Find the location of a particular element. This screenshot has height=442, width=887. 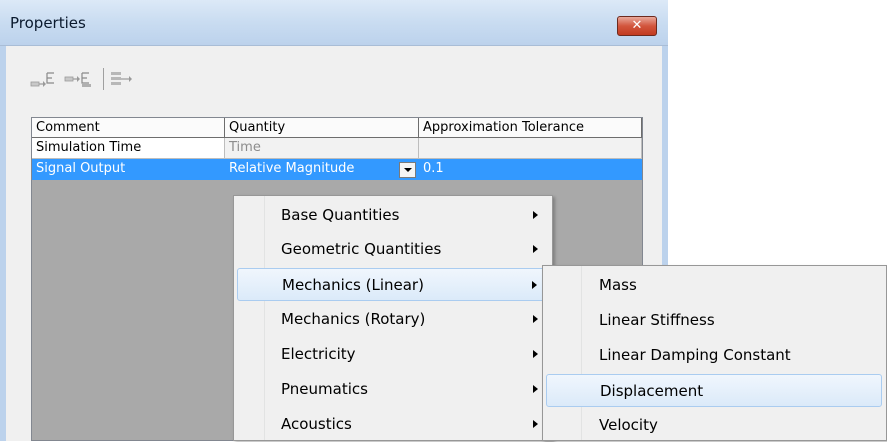

submenu-item-velocity: Velocity is located at coordinates (714, 425).